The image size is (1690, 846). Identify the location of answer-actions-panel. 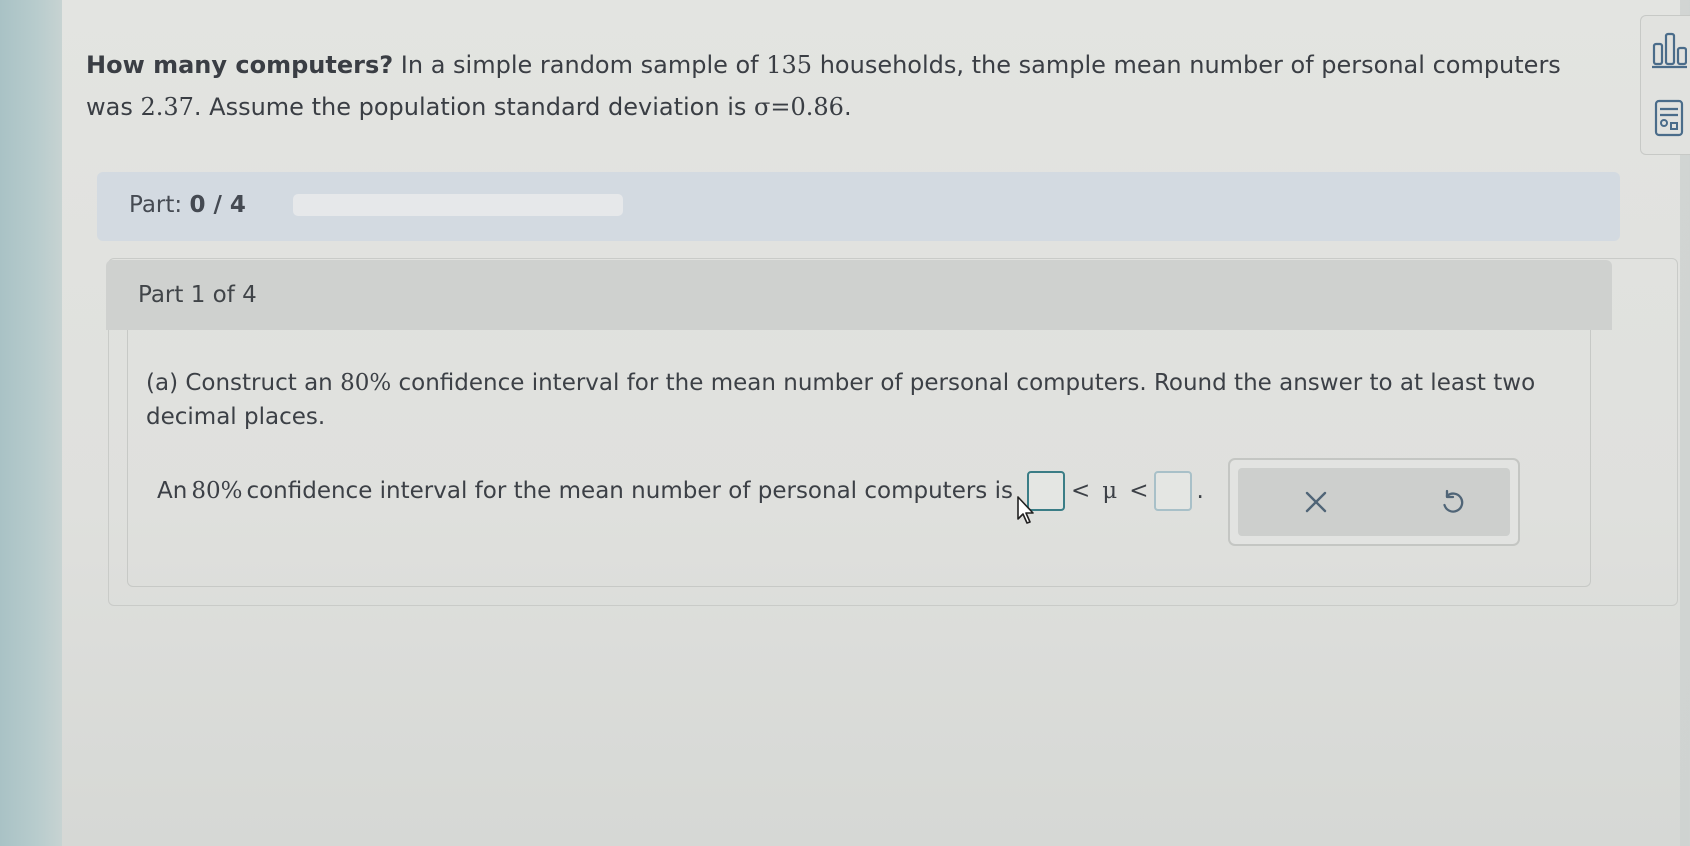
(1374, 502).